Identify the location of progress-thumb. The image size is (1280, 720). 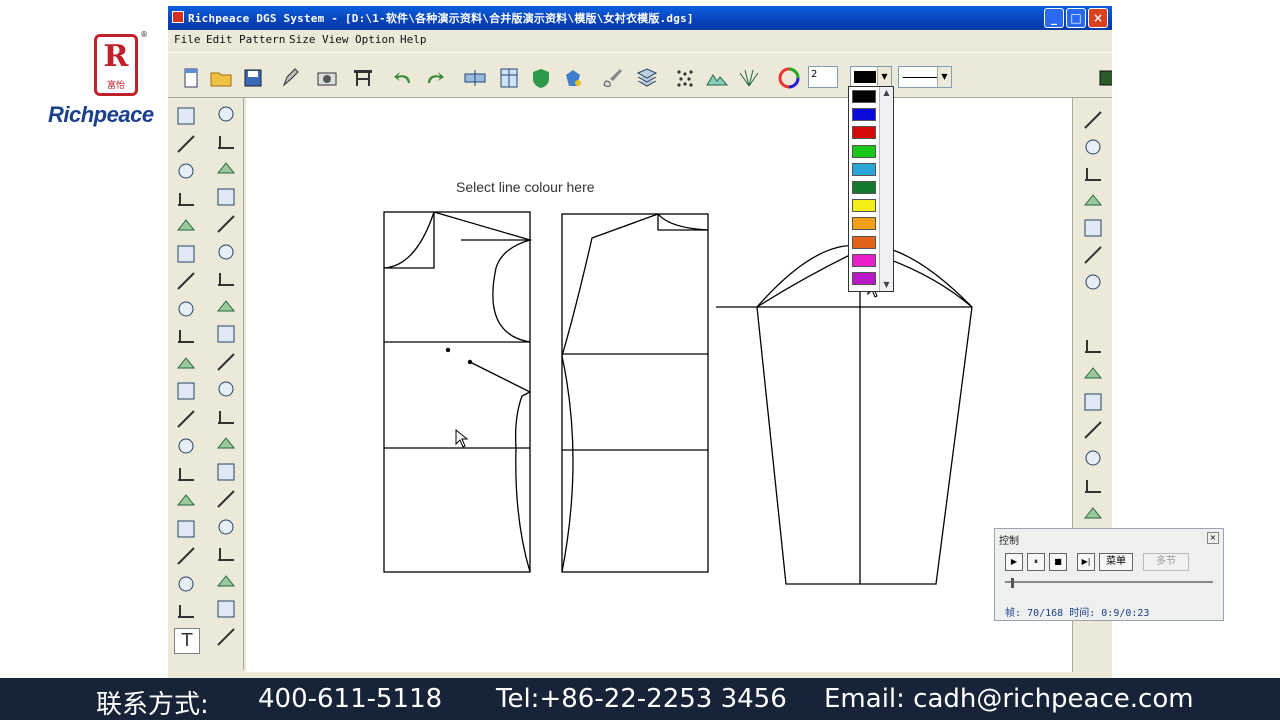
(1013, 583).